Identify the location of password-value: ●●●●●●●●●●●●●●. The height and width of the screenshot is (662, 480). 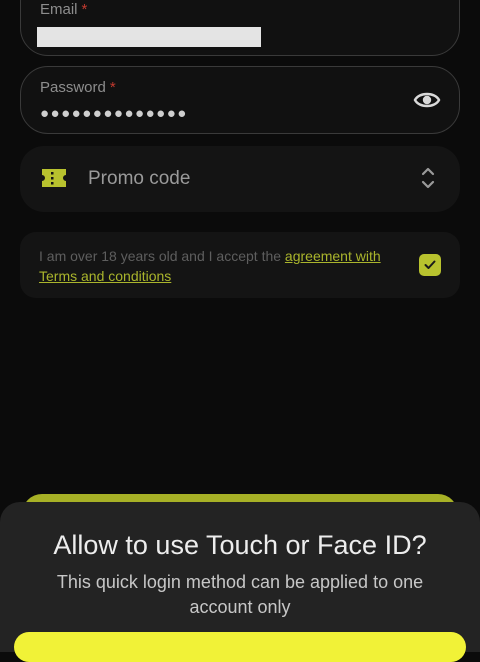
(114, 113).